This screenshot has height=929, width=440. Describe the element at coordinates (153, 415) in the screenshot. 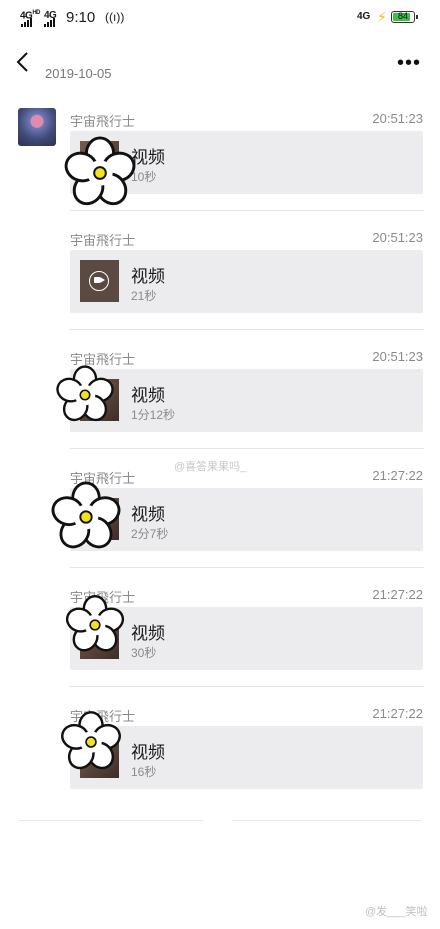

I see `video-duration: 1分12秒` at that location.